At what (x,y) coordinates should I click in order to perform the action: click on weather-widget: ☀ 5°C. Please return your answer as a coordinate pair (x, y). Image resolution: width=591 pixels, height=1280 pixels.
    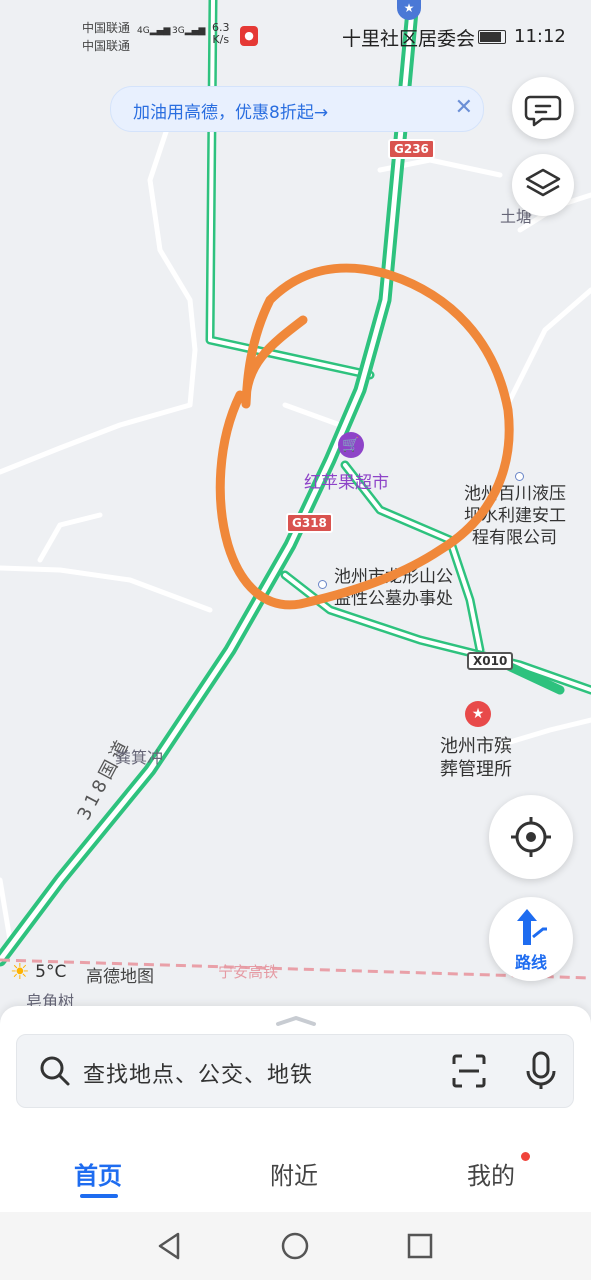
    Looking at the image, I should click on (38, 972).